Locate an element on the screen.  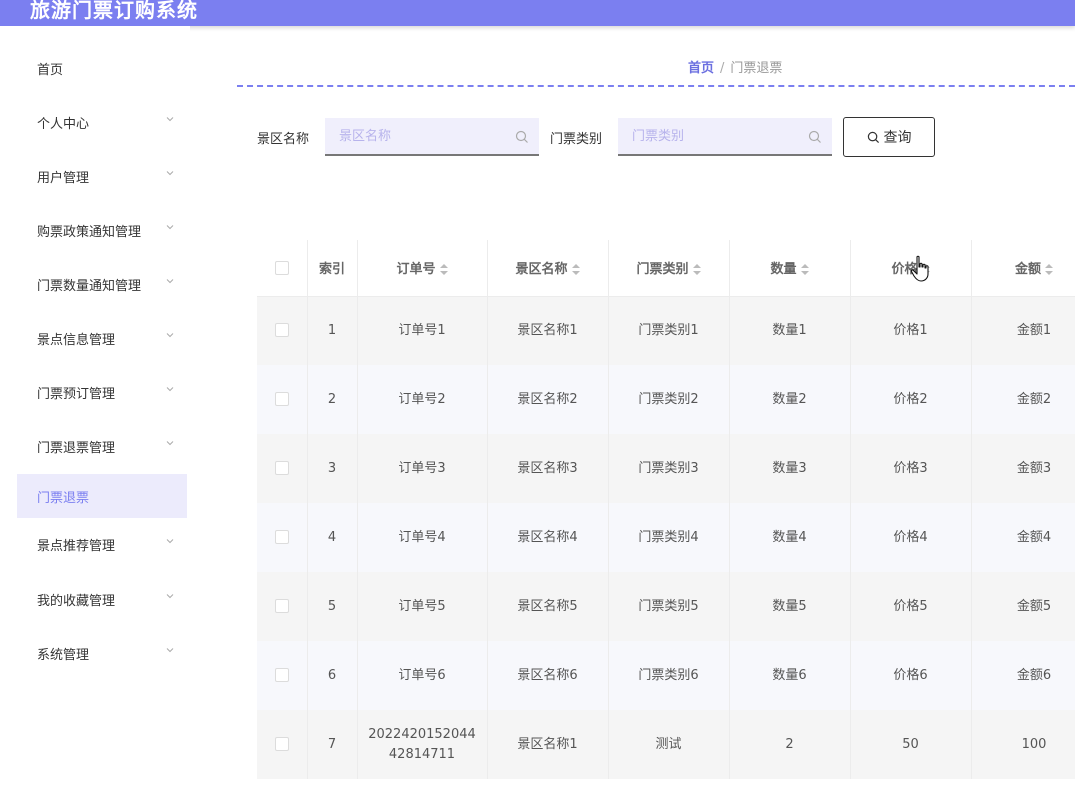
column-header: 订单号 is located at coordinates (422, 268).